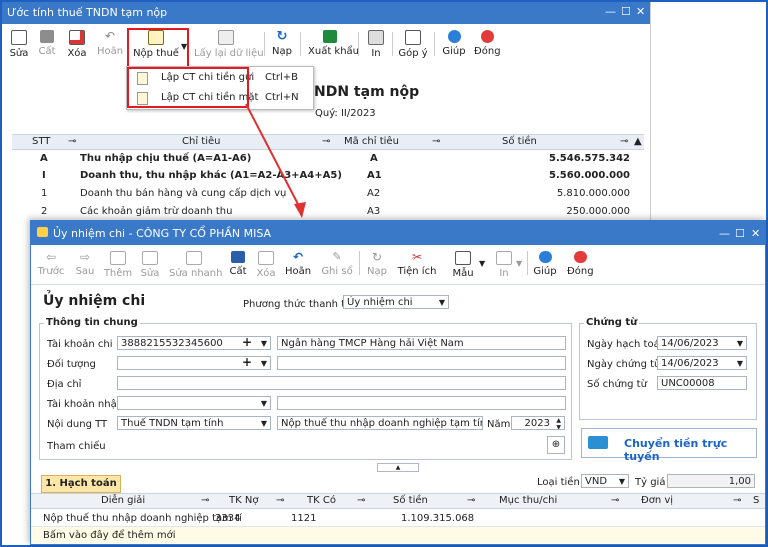  What do you see at coordinates (538, 423) in the screenshot?
I see `year-stepper: 2023 ▲ ▼` at bounding box center [538, 423].